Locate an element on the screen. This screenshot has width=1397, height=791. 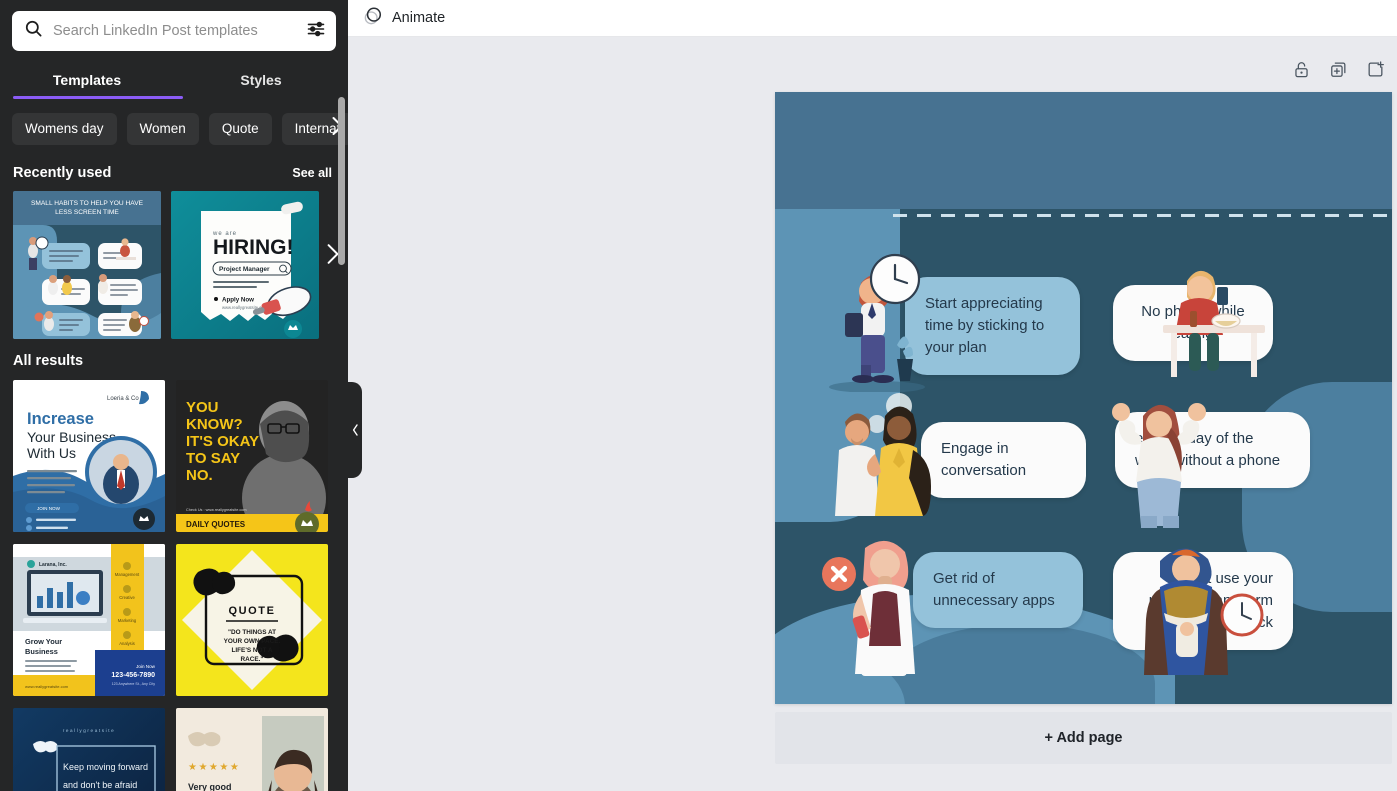
page-tools is located at coordinates (1338, 69).